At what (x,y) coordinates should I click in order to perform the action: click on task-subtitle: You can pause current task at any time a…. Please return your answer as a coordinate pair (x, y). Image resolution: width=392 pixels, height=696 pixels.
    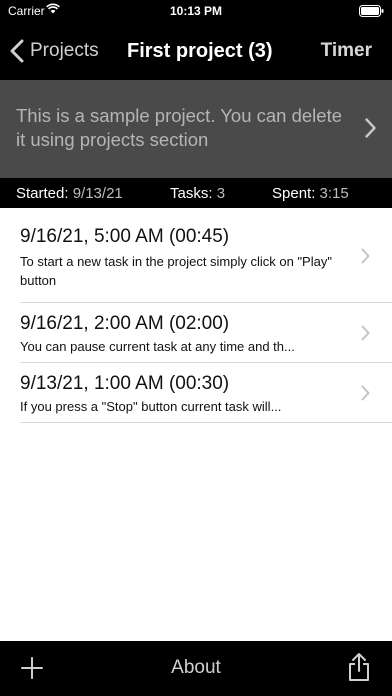
    Looking at the image, I should click on (157, 346).